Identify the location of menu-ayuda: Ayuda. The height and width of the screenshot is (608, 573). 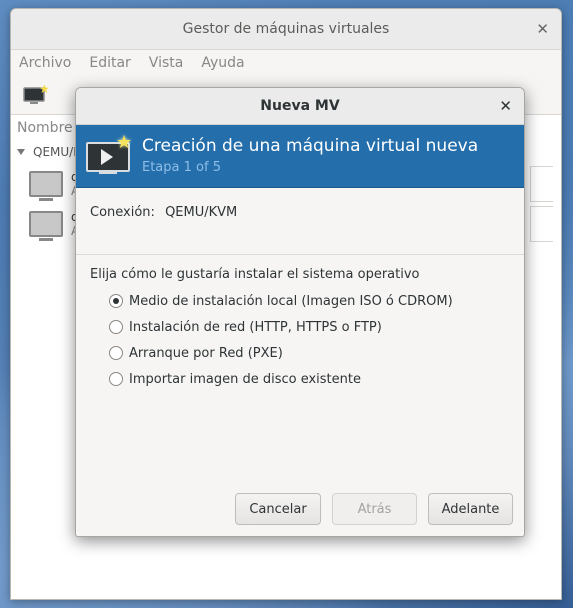
(222, 63).